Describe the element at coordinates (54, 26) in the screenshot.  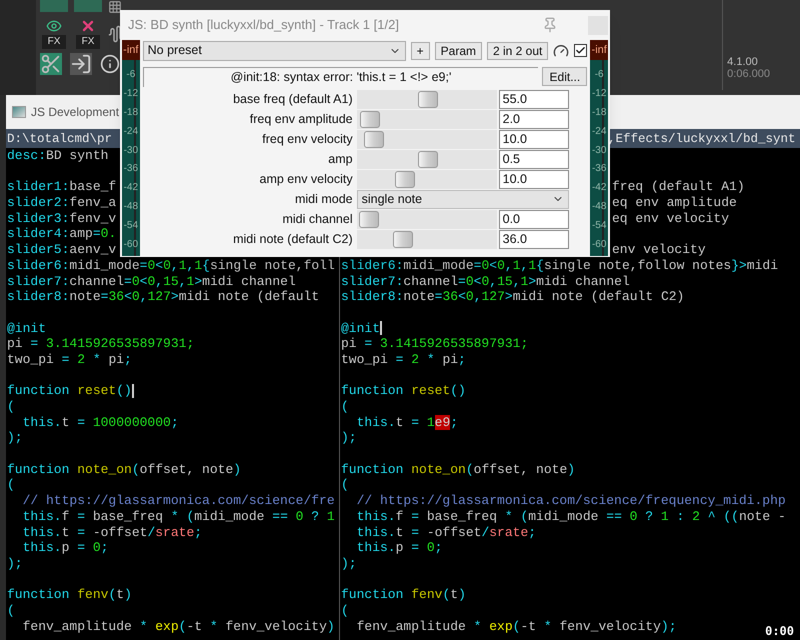
I see `eye-icon` at that location.